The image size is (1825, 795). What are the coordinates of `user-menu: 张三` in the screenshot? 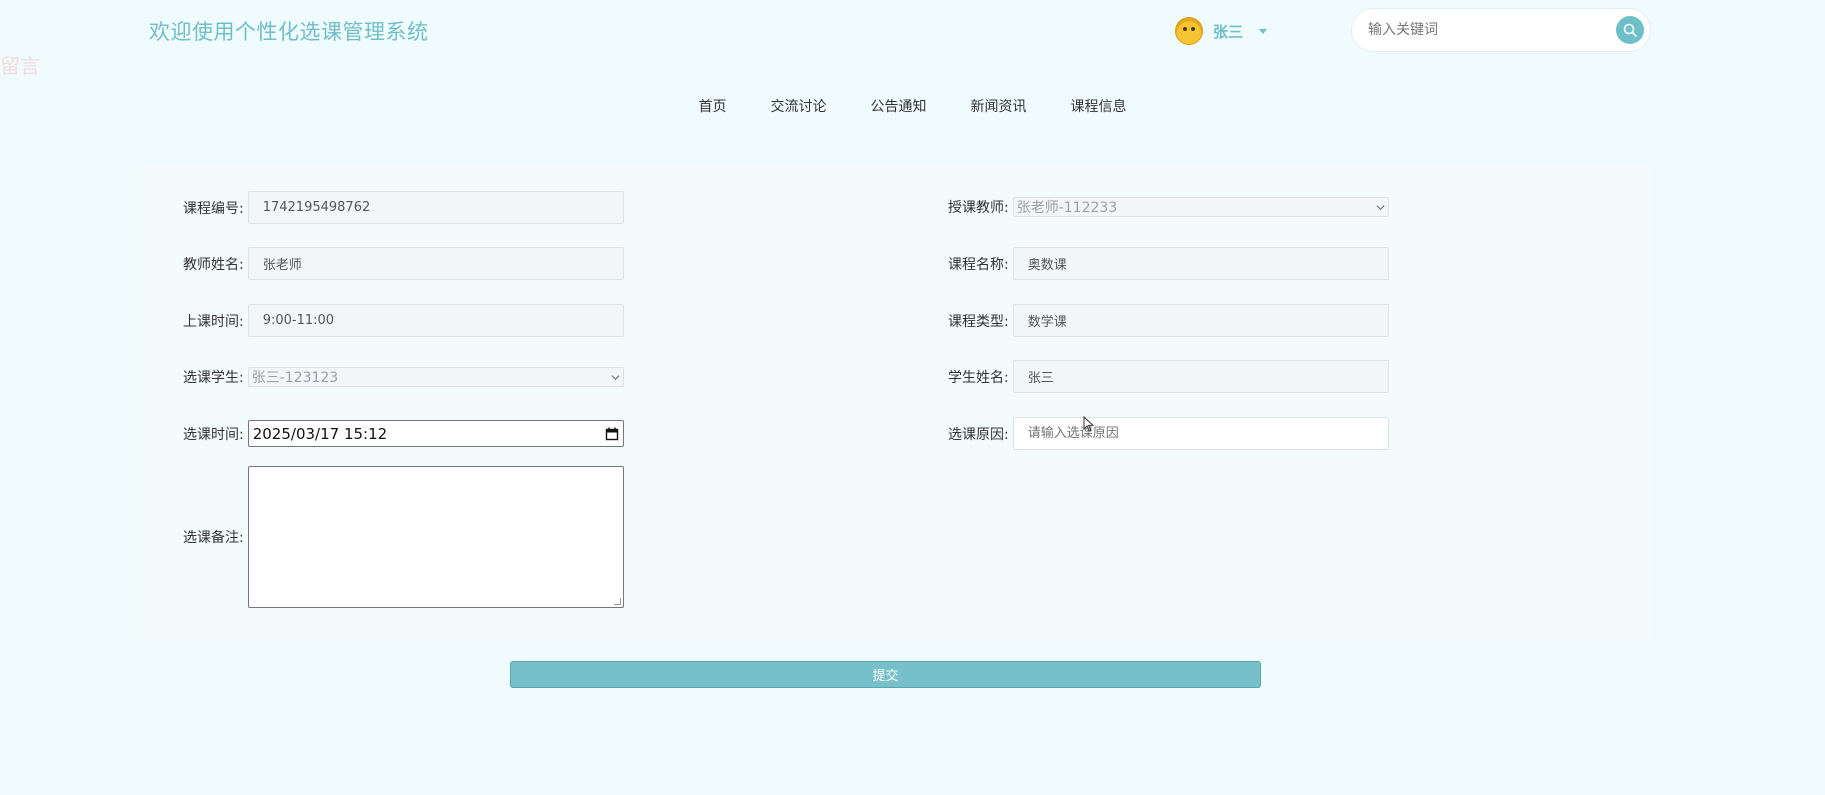 It's located at (1221, 31).